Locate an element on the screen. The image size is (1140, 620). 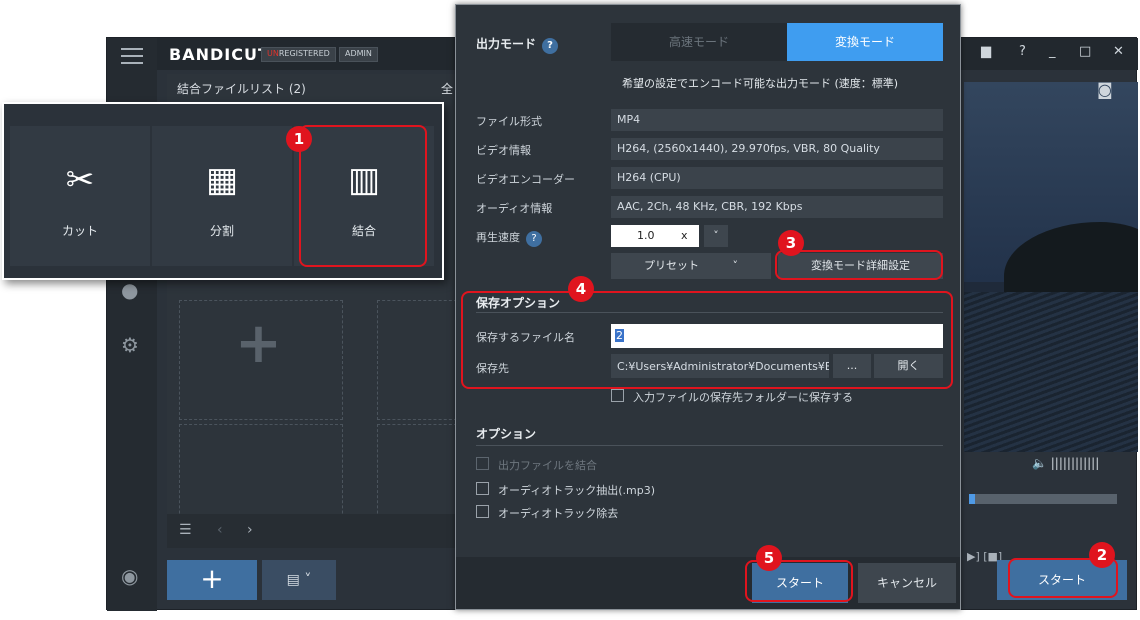
audio-info-field: AAC, 2Ch, 48 KHz, CBR, 192 Kbps is located at coordinates (777, 207).